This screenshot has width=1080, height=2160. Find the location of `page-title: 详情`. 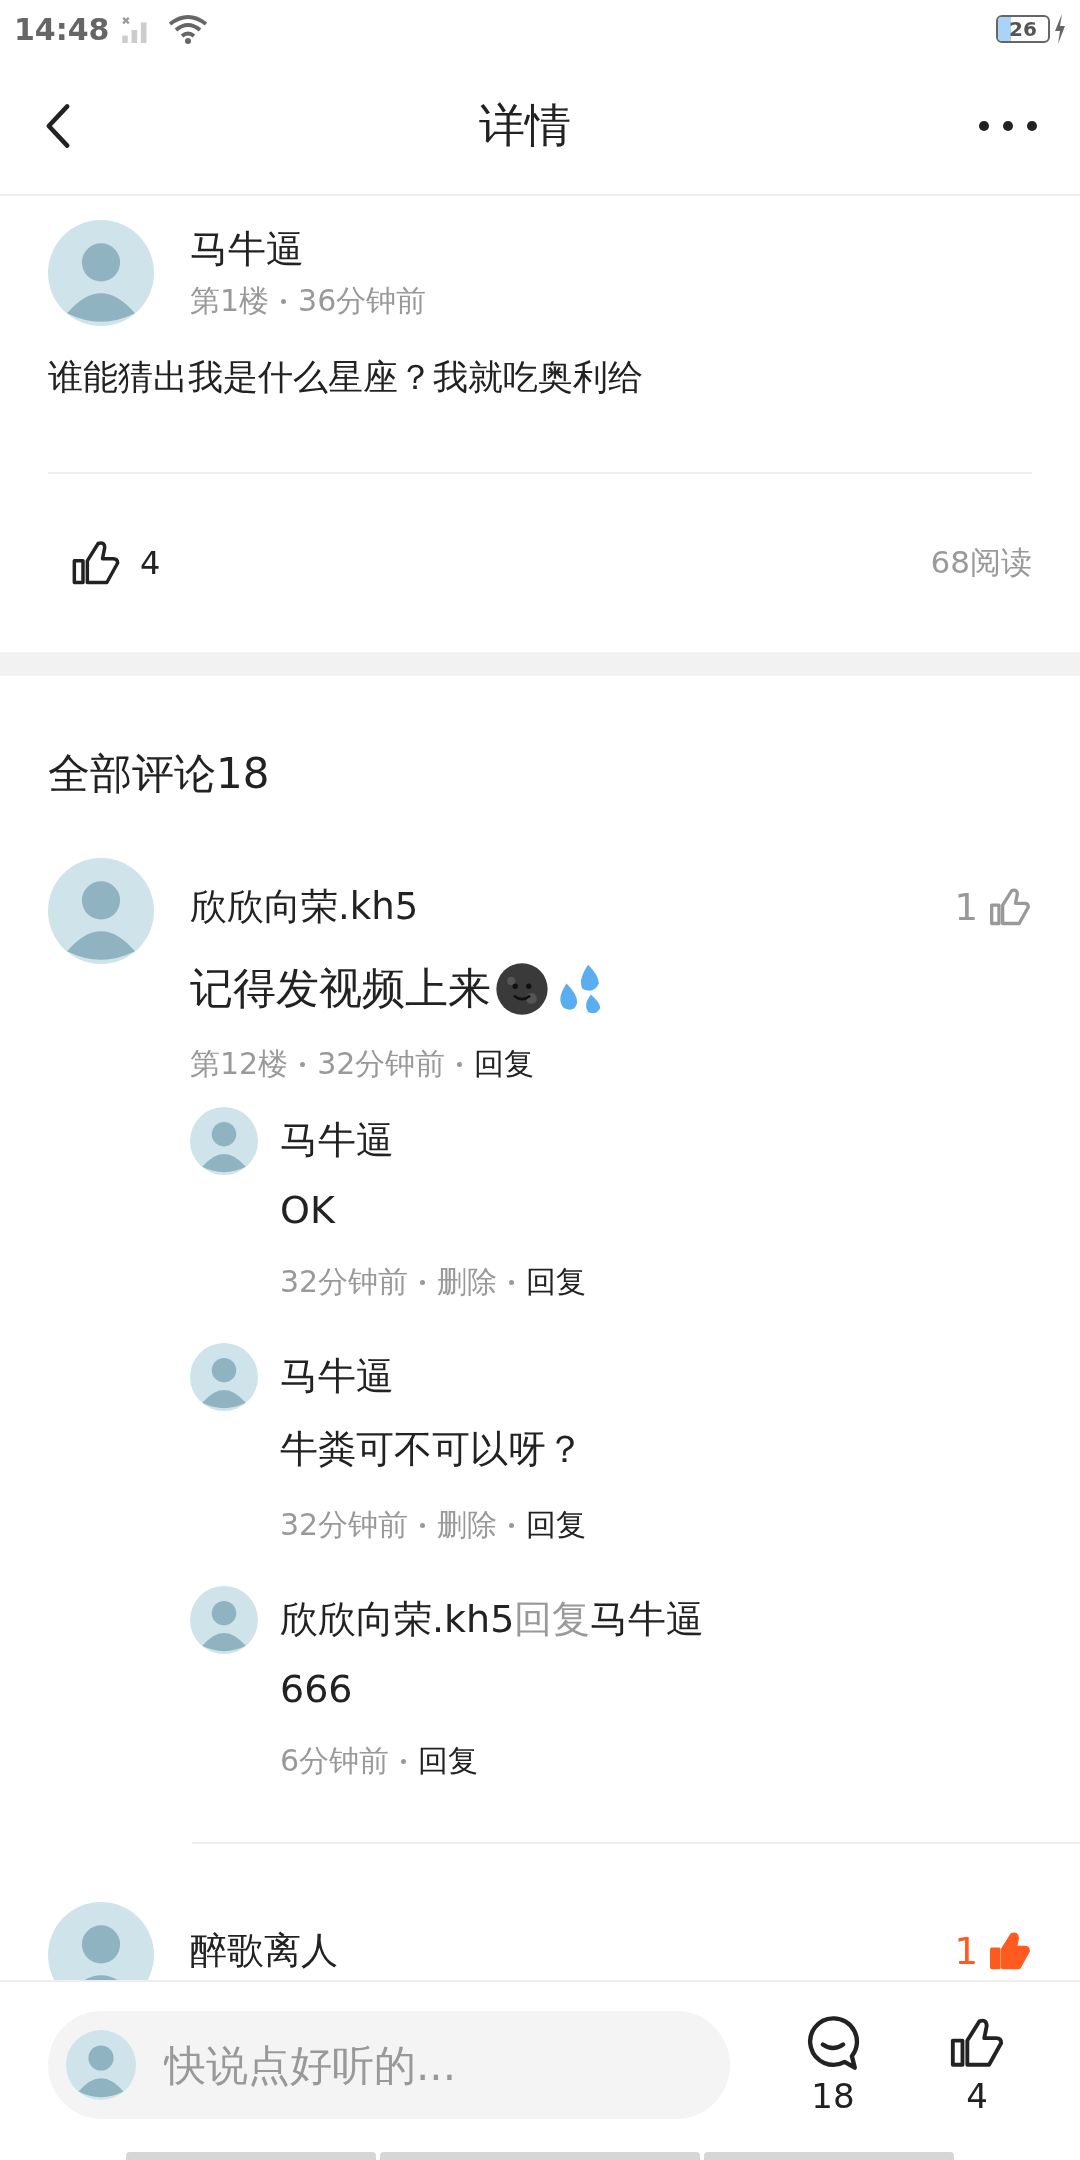

page-title: 详情 is located at coordinates (525, 125).